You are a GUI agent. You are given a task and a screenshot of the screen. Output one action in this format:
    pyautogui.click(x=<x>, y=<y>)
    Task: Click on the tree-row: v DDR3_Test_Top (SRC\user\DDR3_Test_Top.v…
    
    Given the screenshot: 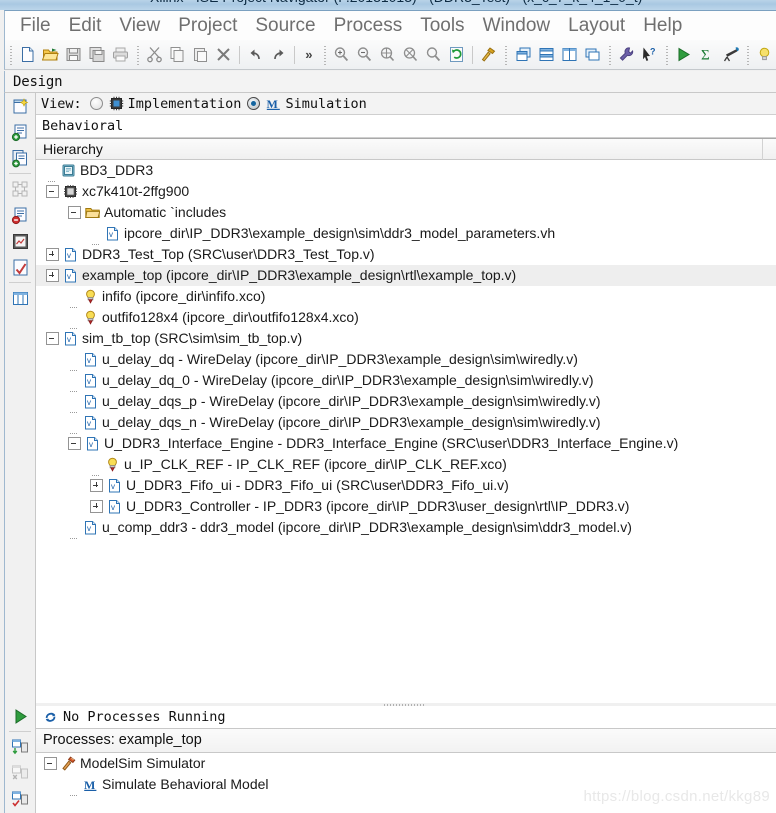 What is the action you would take?
    pyautogui.click(x=406, y=254)
    